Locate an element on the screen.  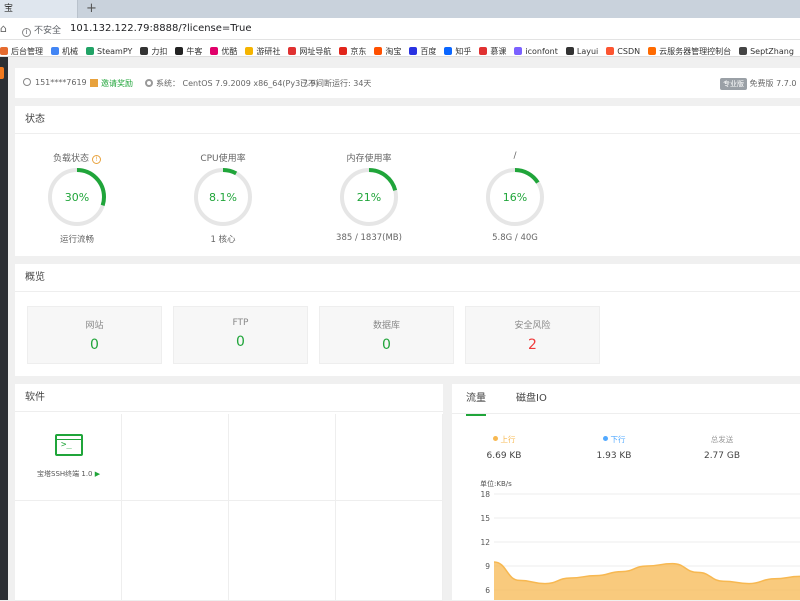
bookmark-item: 游研社 is located at coordinates (263, 50).